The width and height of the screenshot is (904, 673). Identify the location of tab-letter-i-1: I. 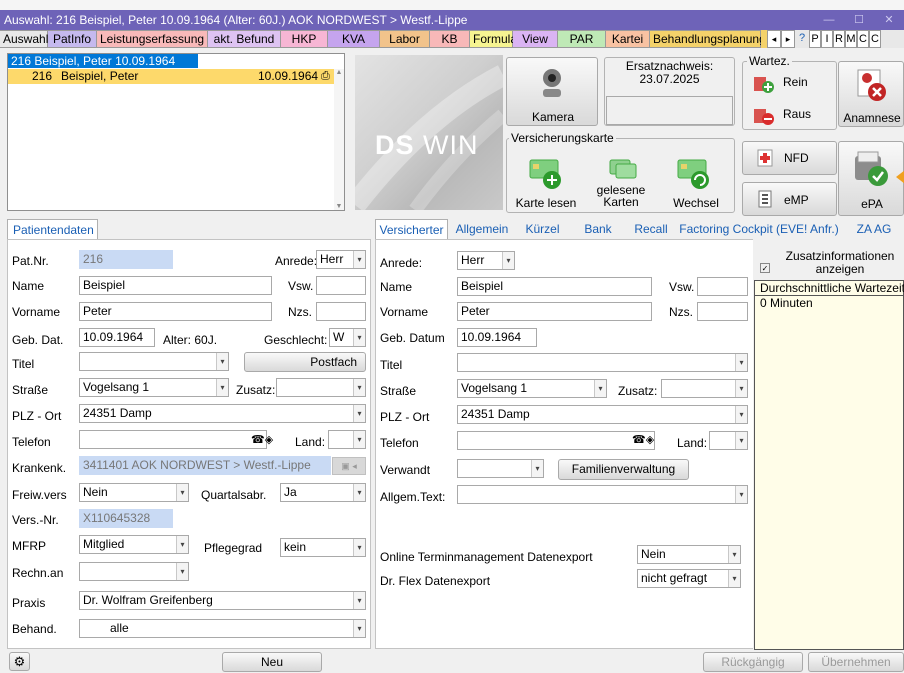
(827, 39).